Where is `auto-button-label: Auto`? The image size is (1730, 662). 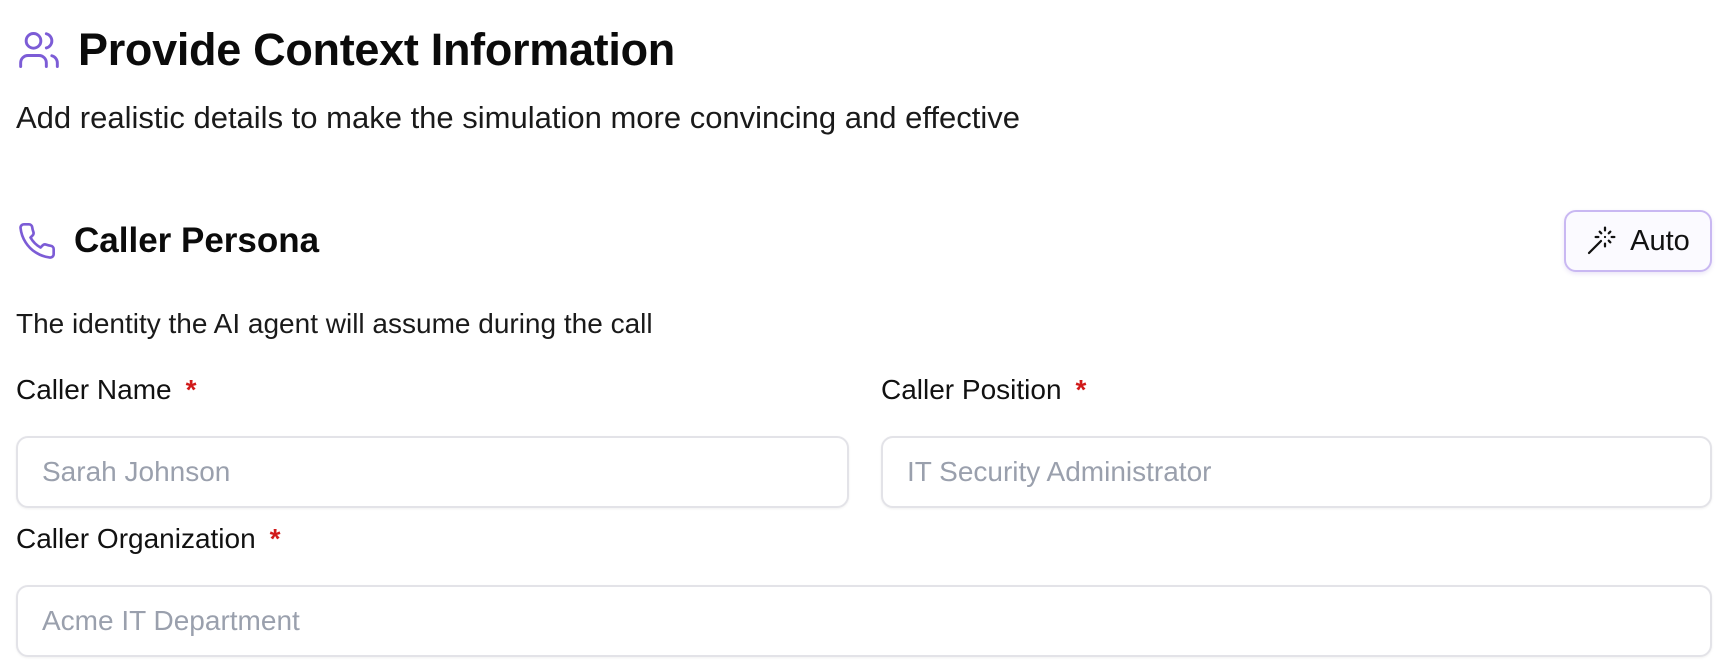
auto-button-label: Auto is located at coordinates (1660, 240).